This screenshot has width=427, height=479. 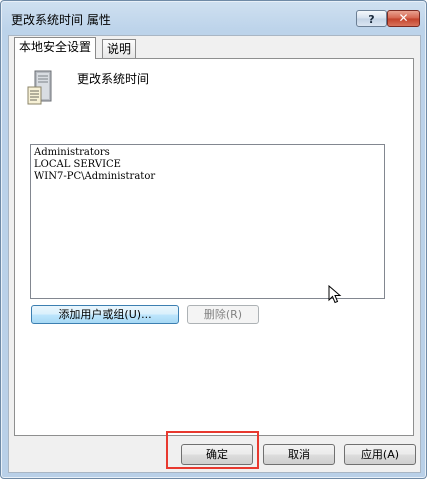 I want to click on apply-button: 应用(A), so click(x=380, y=454).